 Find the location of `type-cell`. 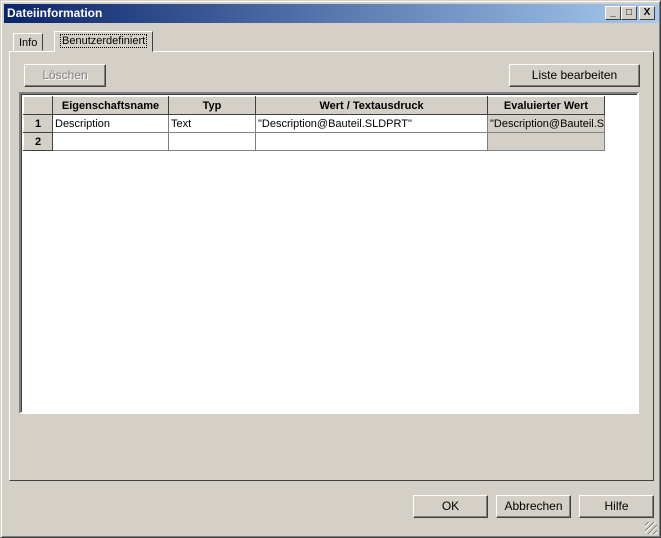

type-cell is located at coordinates (212, 141).